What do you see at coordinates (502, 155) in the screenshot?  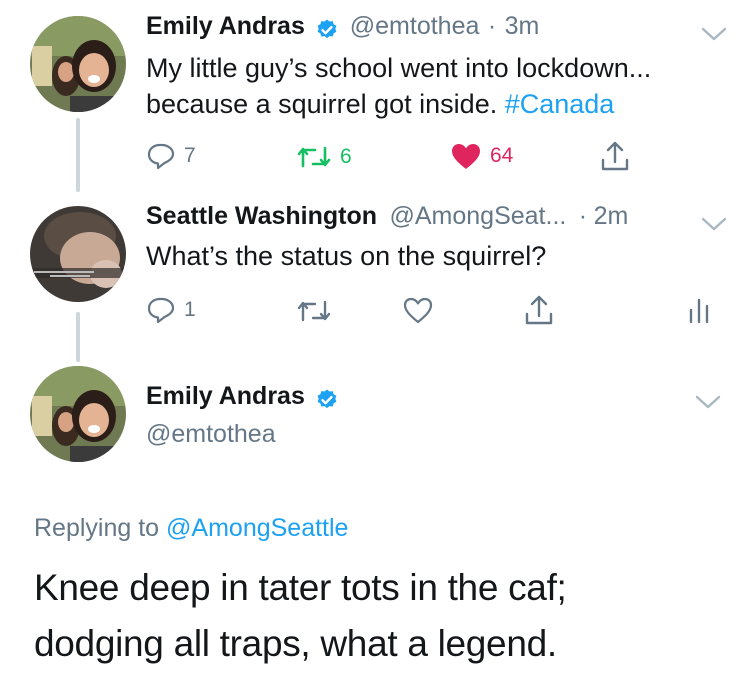 I see `like-count: 64` at bounding box center [502, 155].